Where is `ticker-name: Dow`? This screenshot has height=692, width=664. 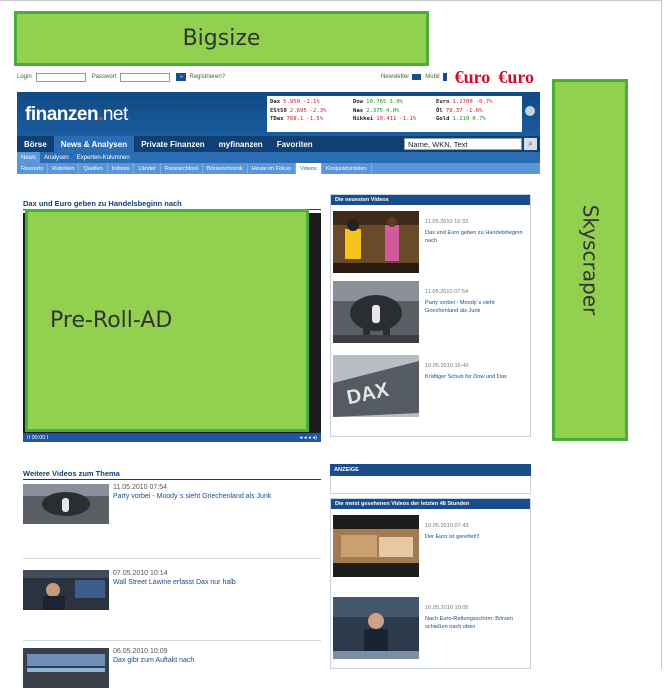
ticker-name: Dow is located at coordinates (358, 102).